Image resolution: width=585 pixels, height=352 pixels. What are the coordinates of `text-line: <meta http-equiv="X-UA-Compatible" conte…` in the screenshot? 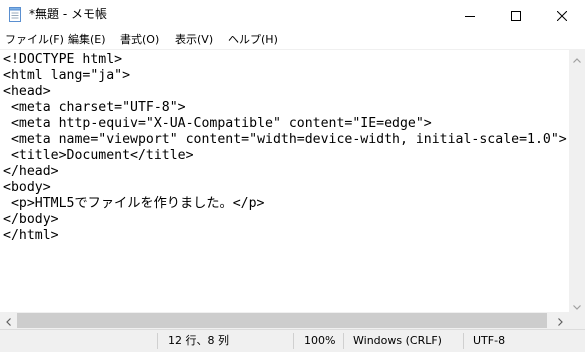 It's located at (217, 123).